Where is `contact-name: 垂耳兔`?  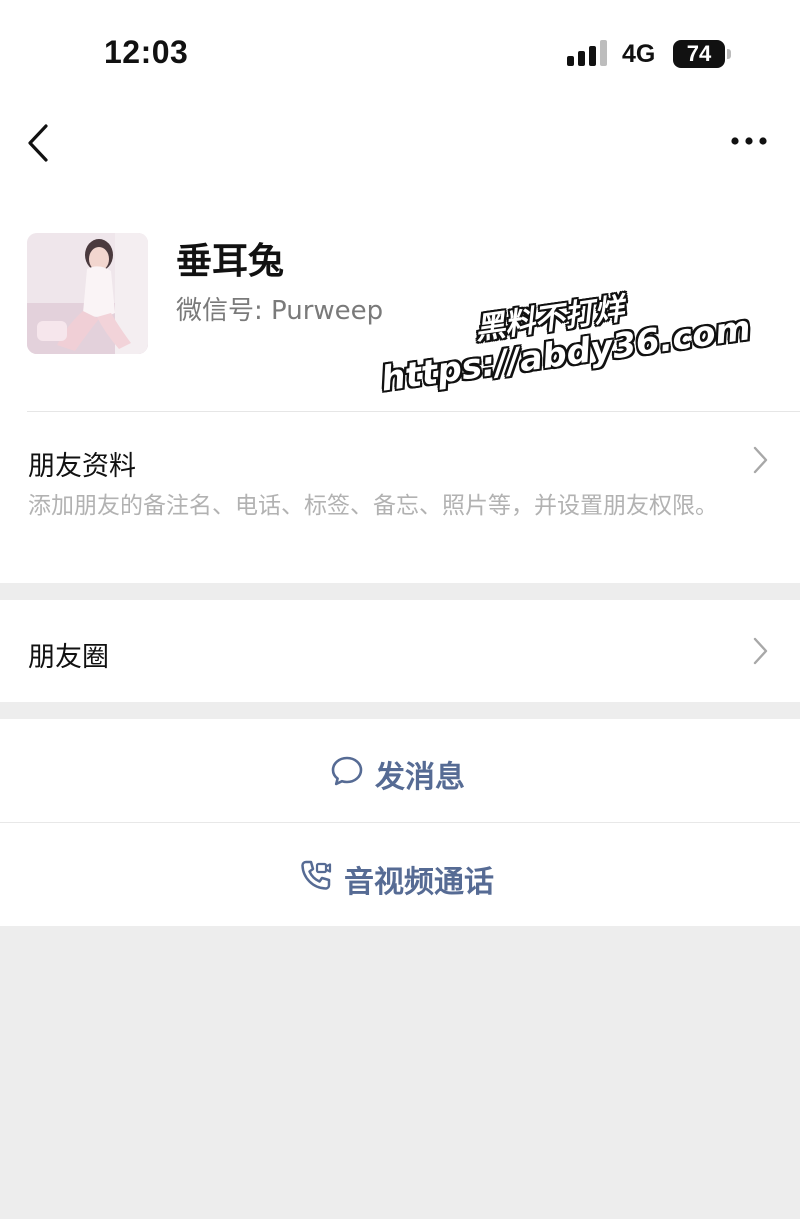 contact-name: 垂耳兔 is located at coordinates (230, 261).